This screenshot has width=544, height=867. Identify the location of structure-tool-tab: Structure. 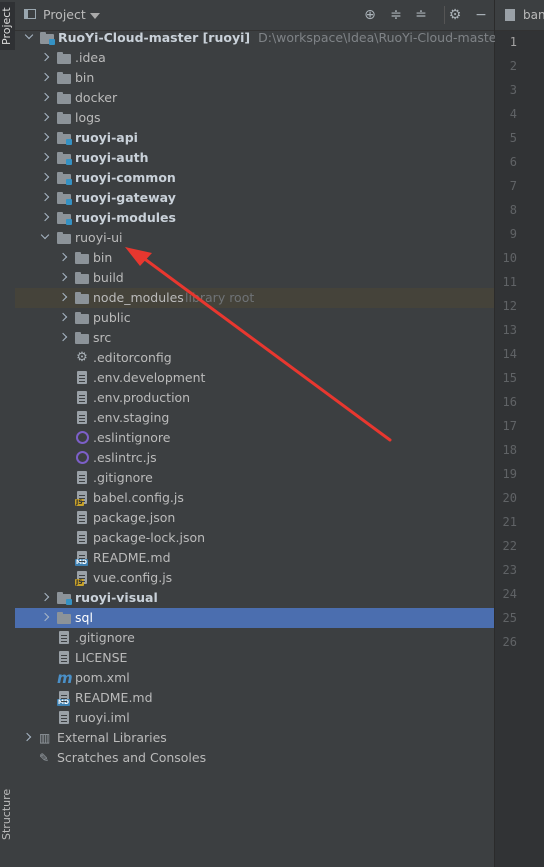
(7, 814).